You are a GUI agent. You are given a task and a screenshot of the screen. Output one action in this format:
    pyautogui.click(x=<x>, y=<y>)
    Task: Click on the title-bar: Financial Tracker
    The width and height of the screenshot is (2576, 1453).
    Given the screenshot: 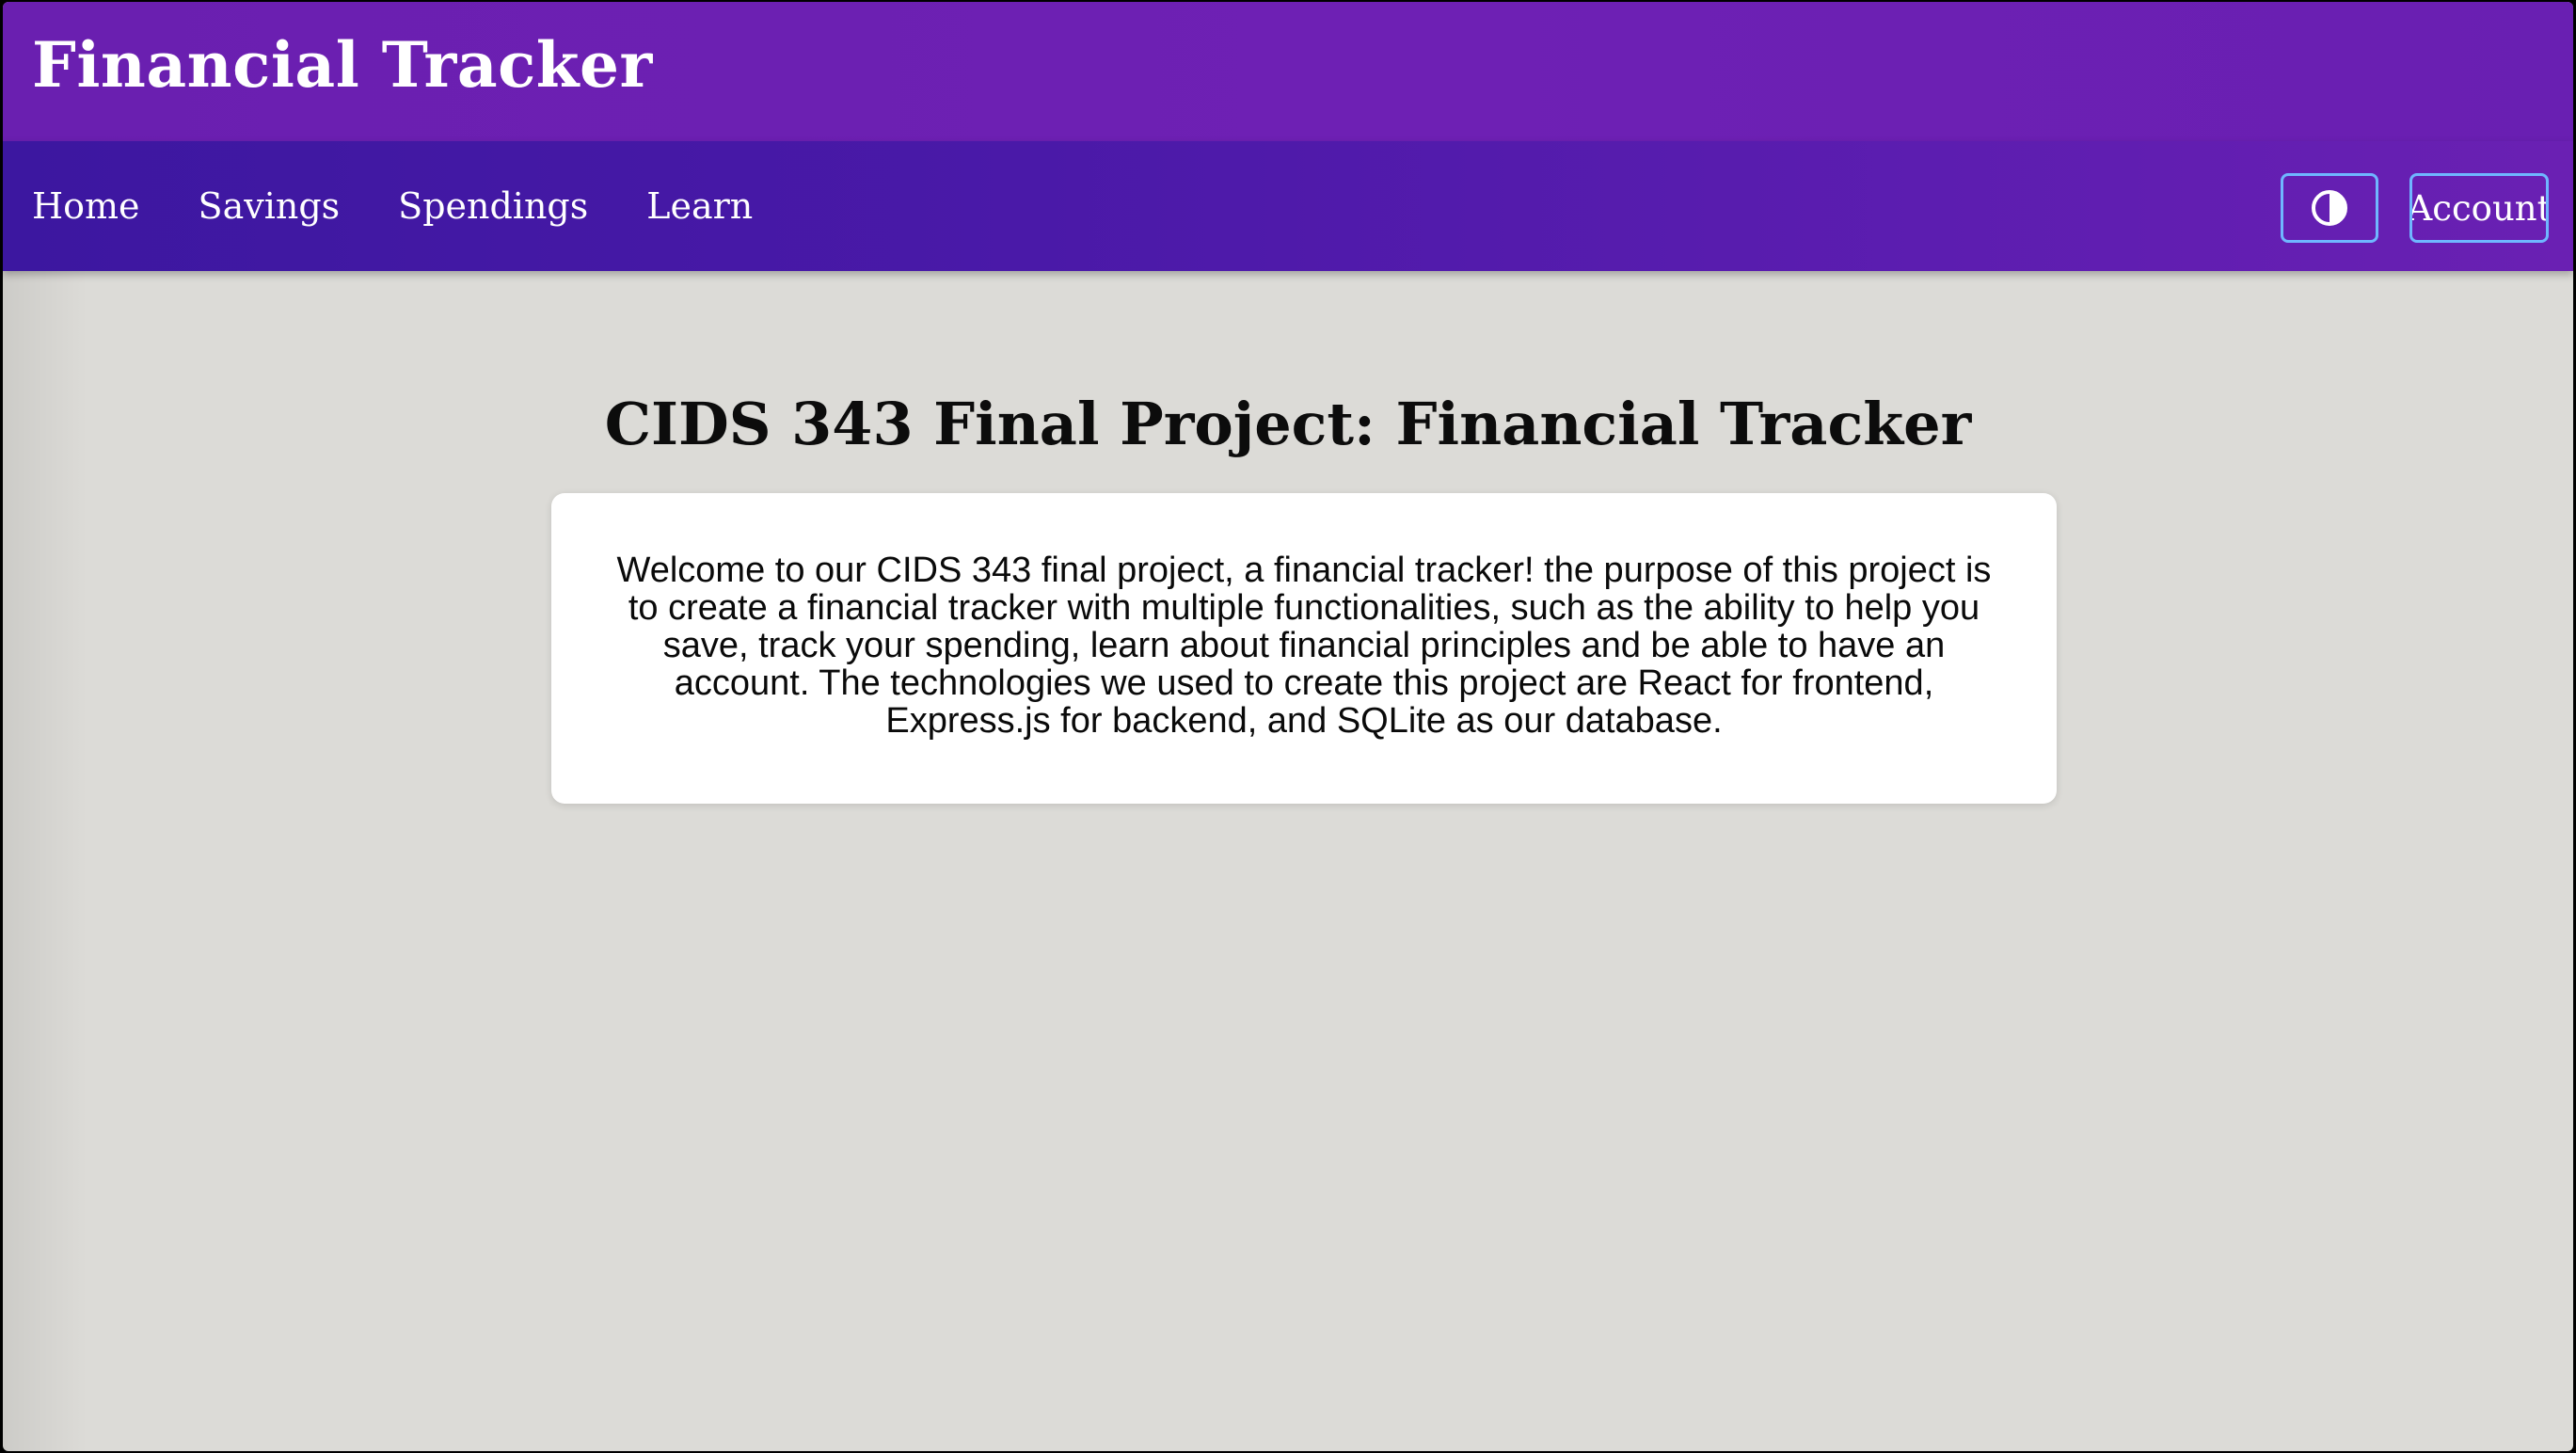 What is the action you would take?
    pyautogui.click(x=1288, y=71)
    